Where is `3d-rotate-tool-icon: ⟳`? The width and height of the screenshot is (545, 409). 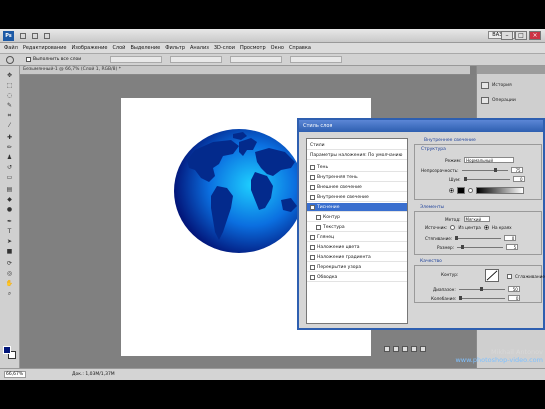 3d-rotate-tool-icon: ⟳ is located at coordinates (9, 263).